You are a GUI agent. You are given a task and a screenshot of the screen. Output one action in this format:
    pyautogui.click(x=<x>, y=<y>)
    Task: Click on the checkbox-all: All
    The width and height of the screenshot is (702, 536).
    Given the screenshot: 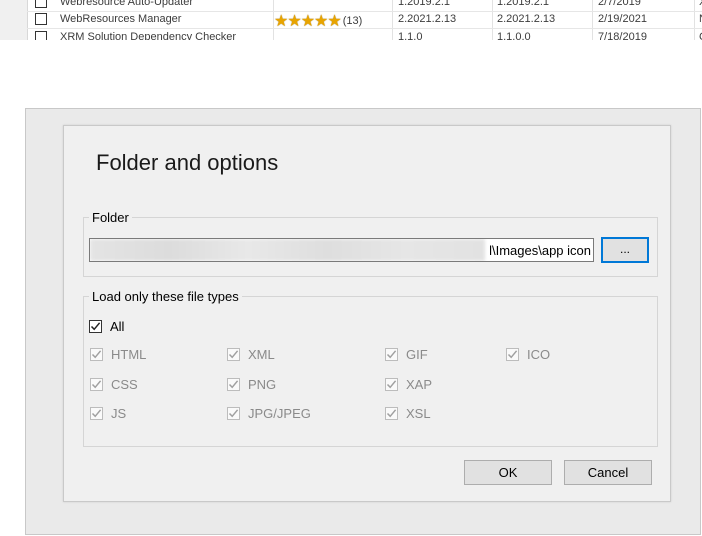 What is the action you would take?
    pyautogui.click(x=106, y=326)
    